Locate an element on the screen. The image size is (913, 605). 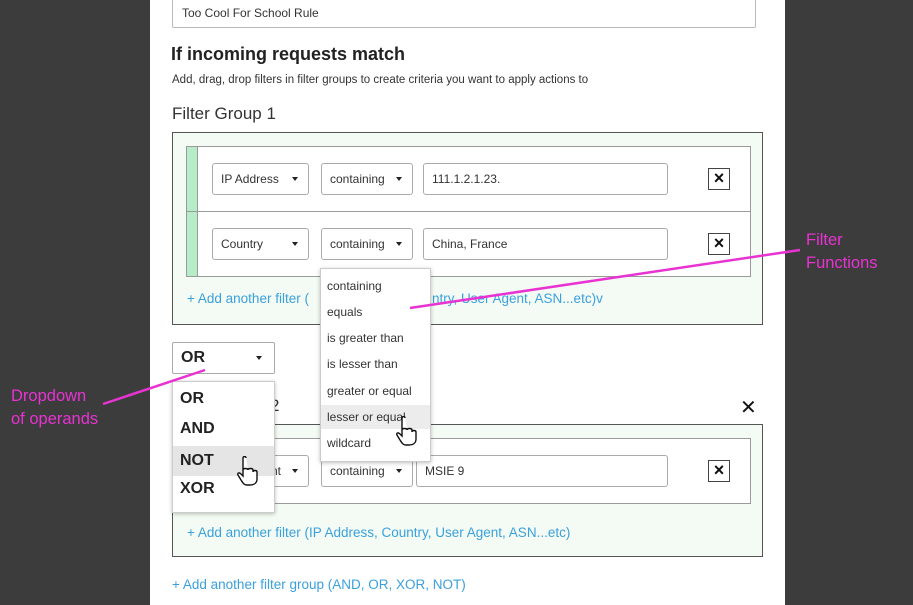
filter-functions-annotation: Filter Functions is located at coordinates (842, 252).